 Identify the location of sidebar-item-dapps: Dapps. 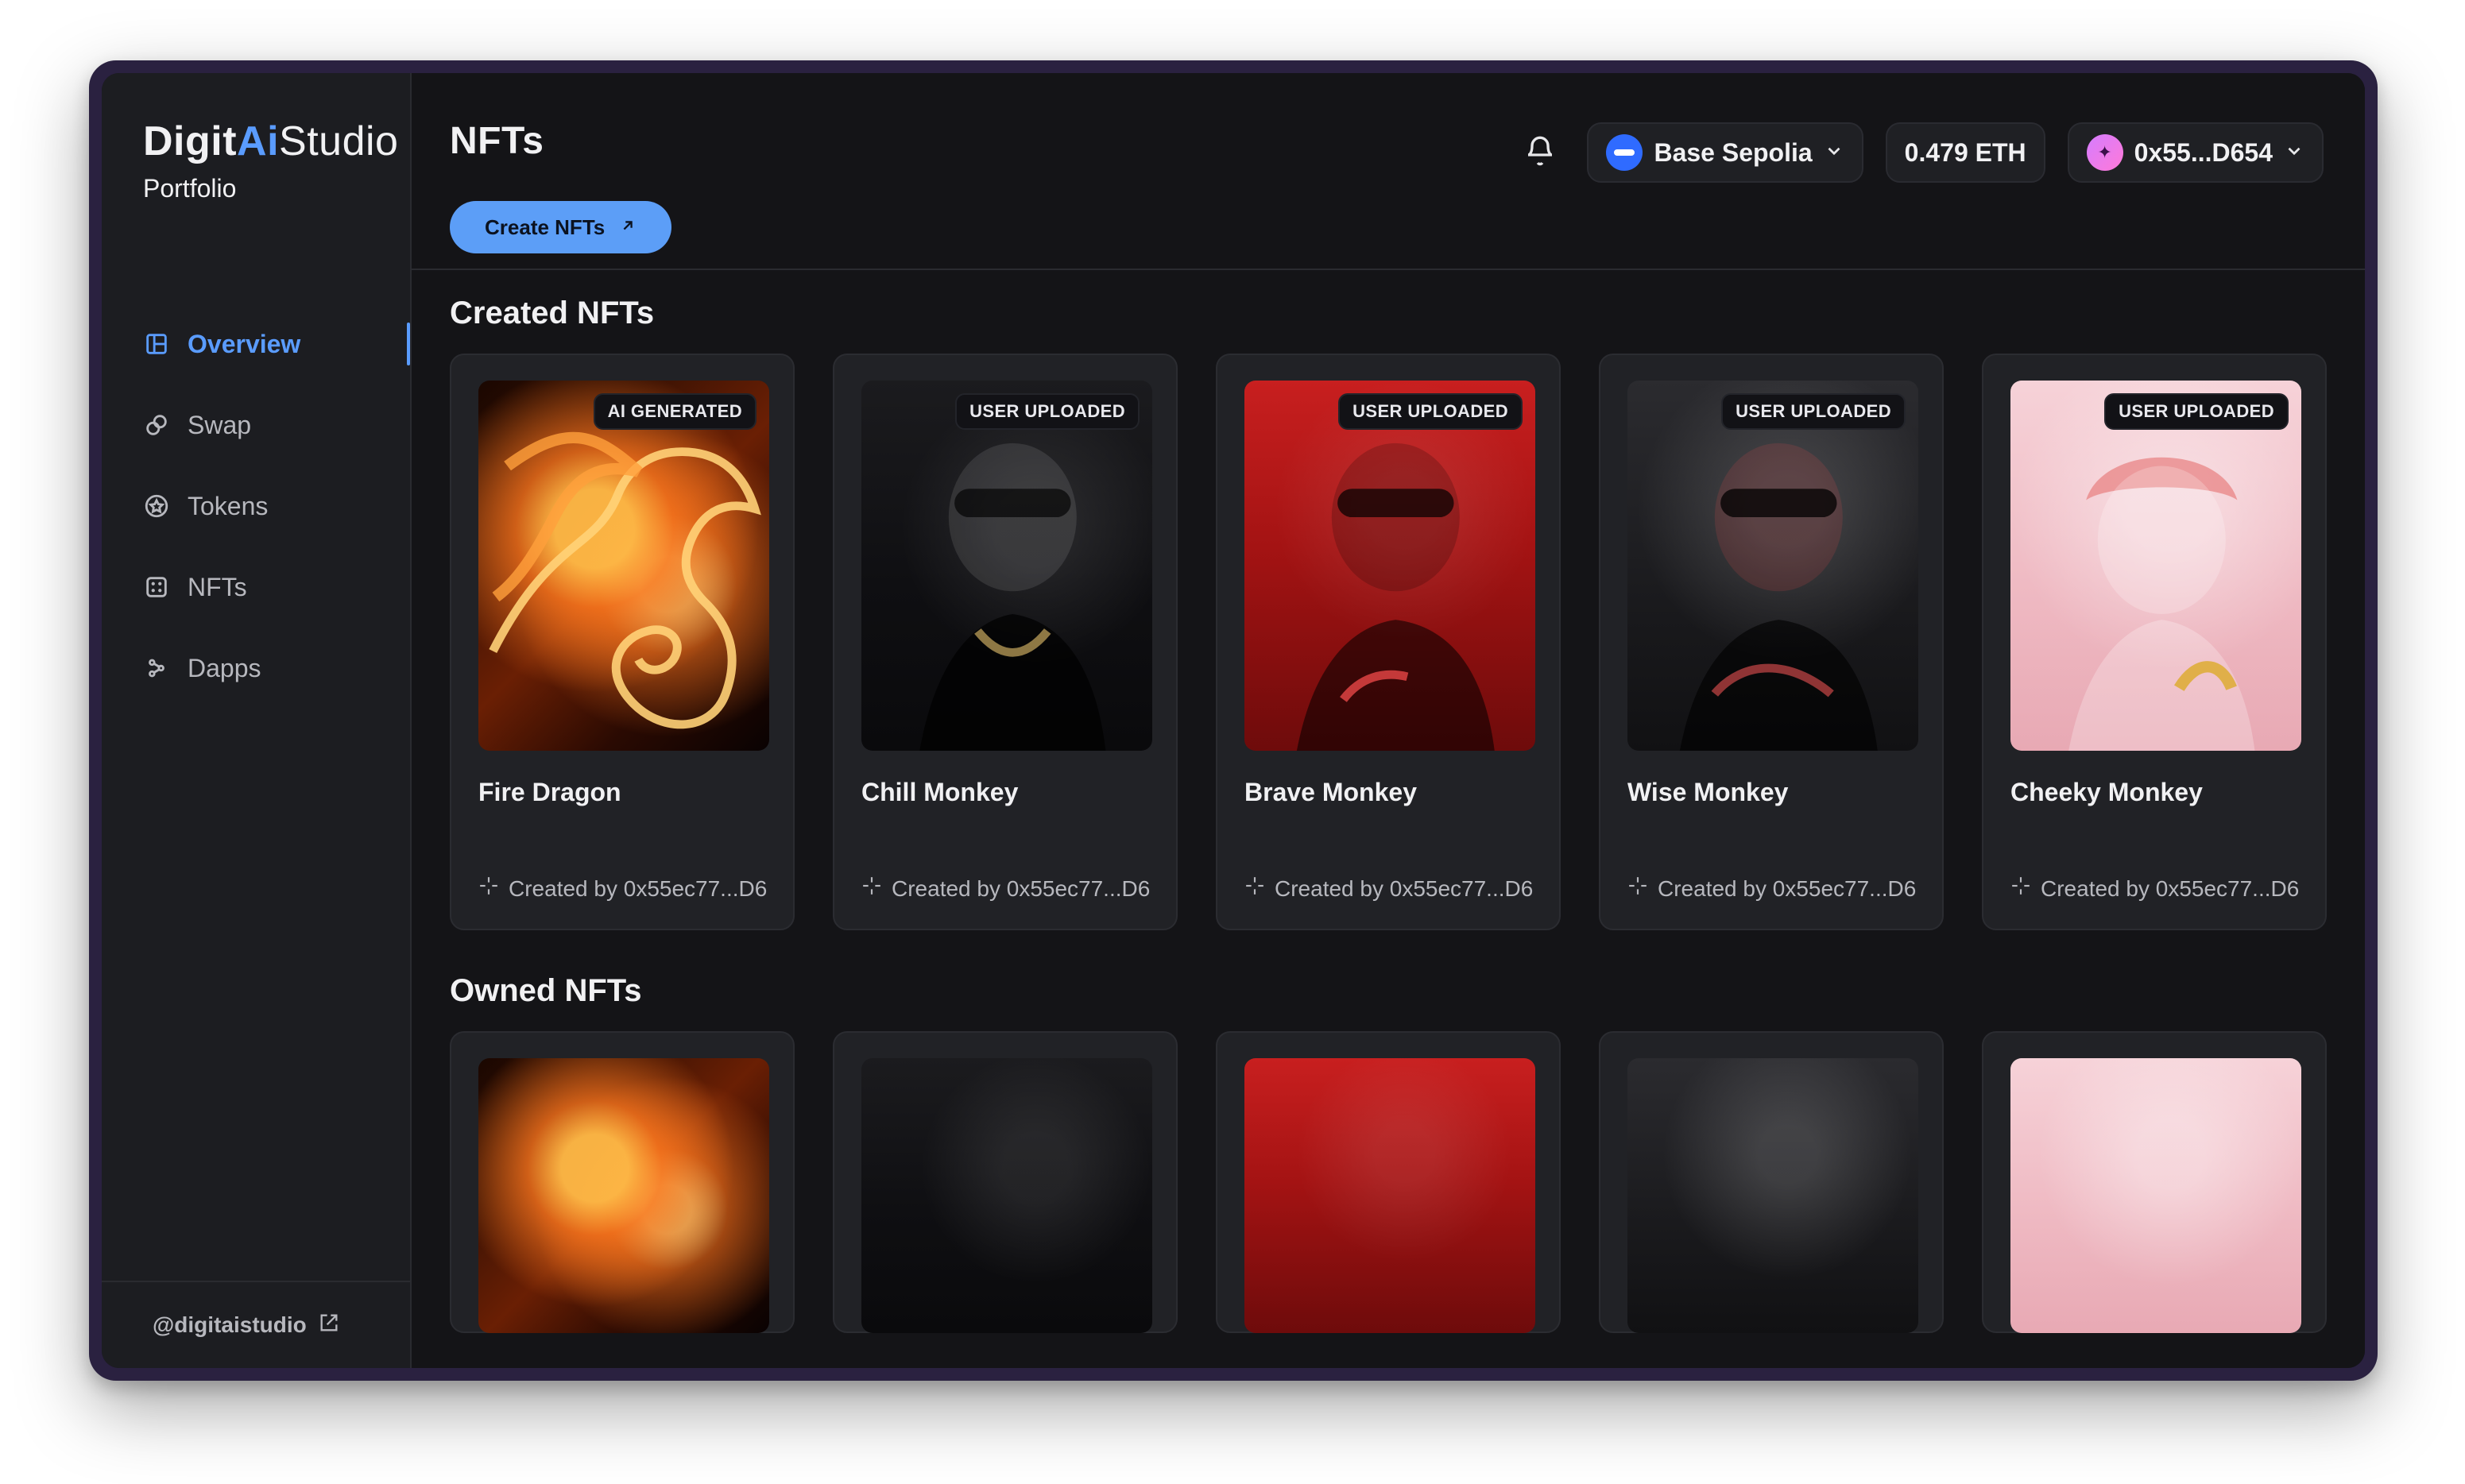
(256, 668).